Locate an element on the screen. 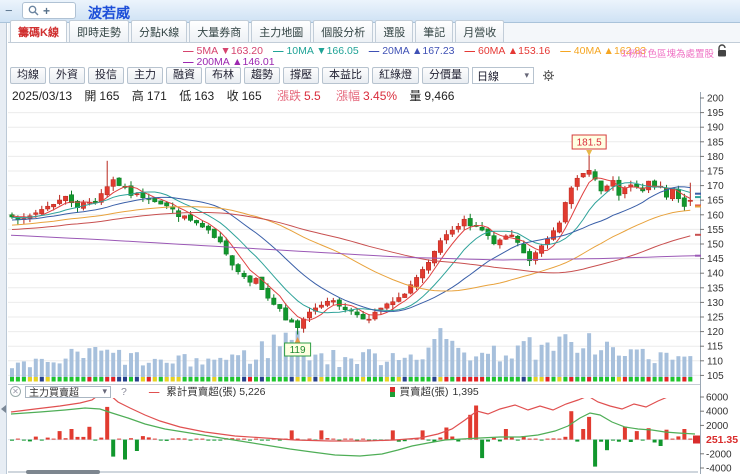 Image resolution: width=740 pixels, height=474 pixels. volume-value: 9,466 is located at coordinates (439, 96).